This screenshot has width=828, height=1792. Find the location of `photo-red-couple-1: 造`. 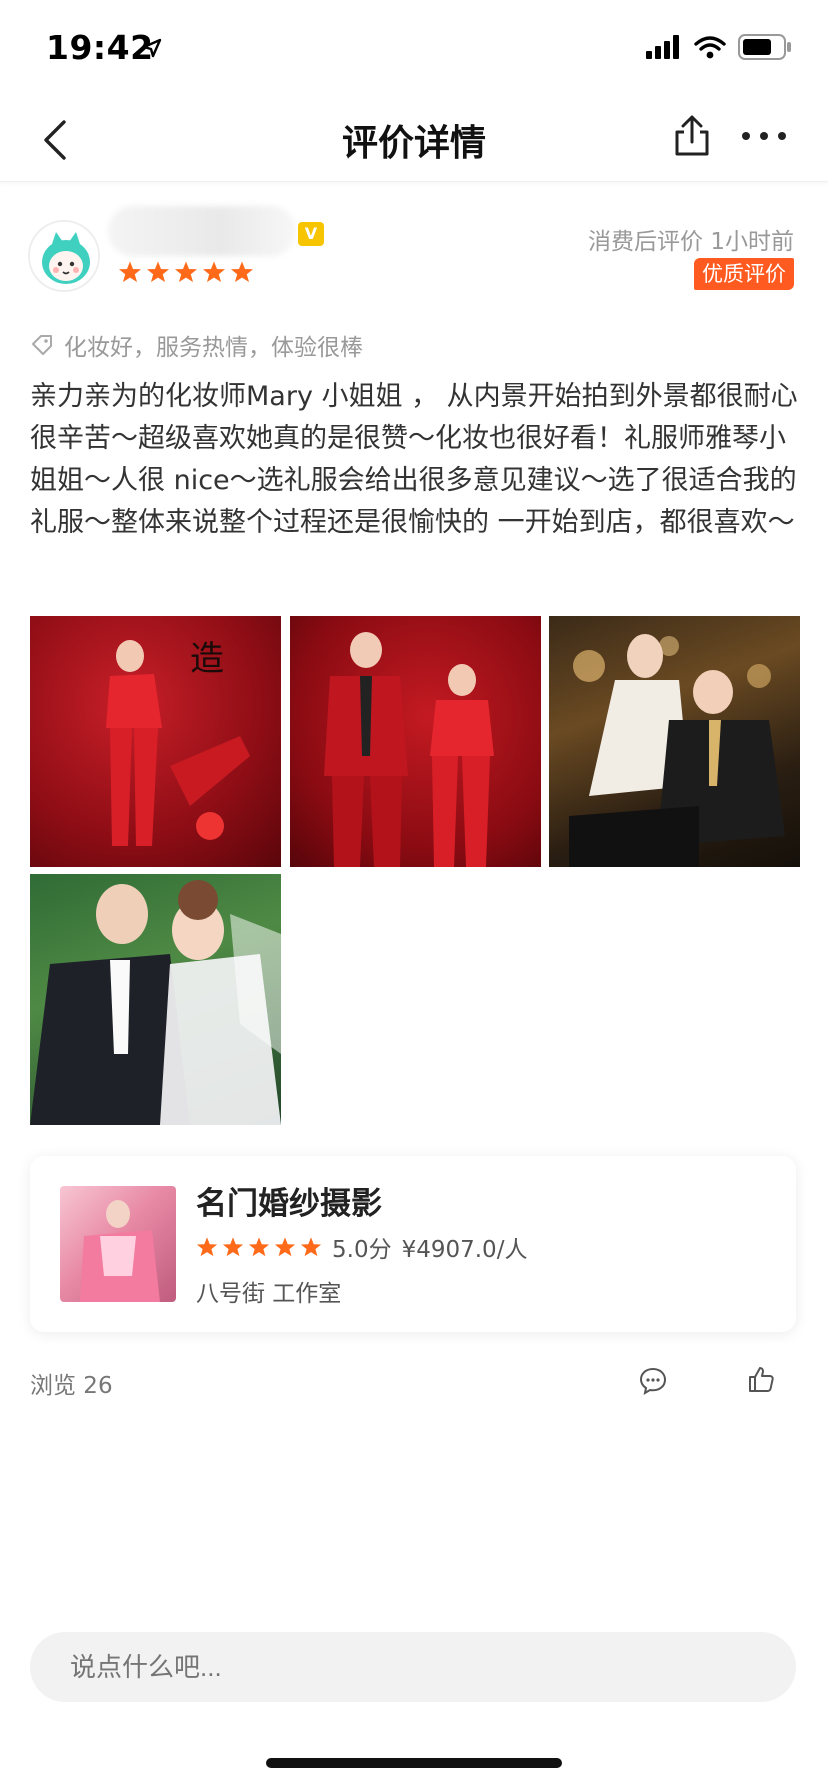

photo-red-couple-1: 造 is located at coordinates (178, 742).